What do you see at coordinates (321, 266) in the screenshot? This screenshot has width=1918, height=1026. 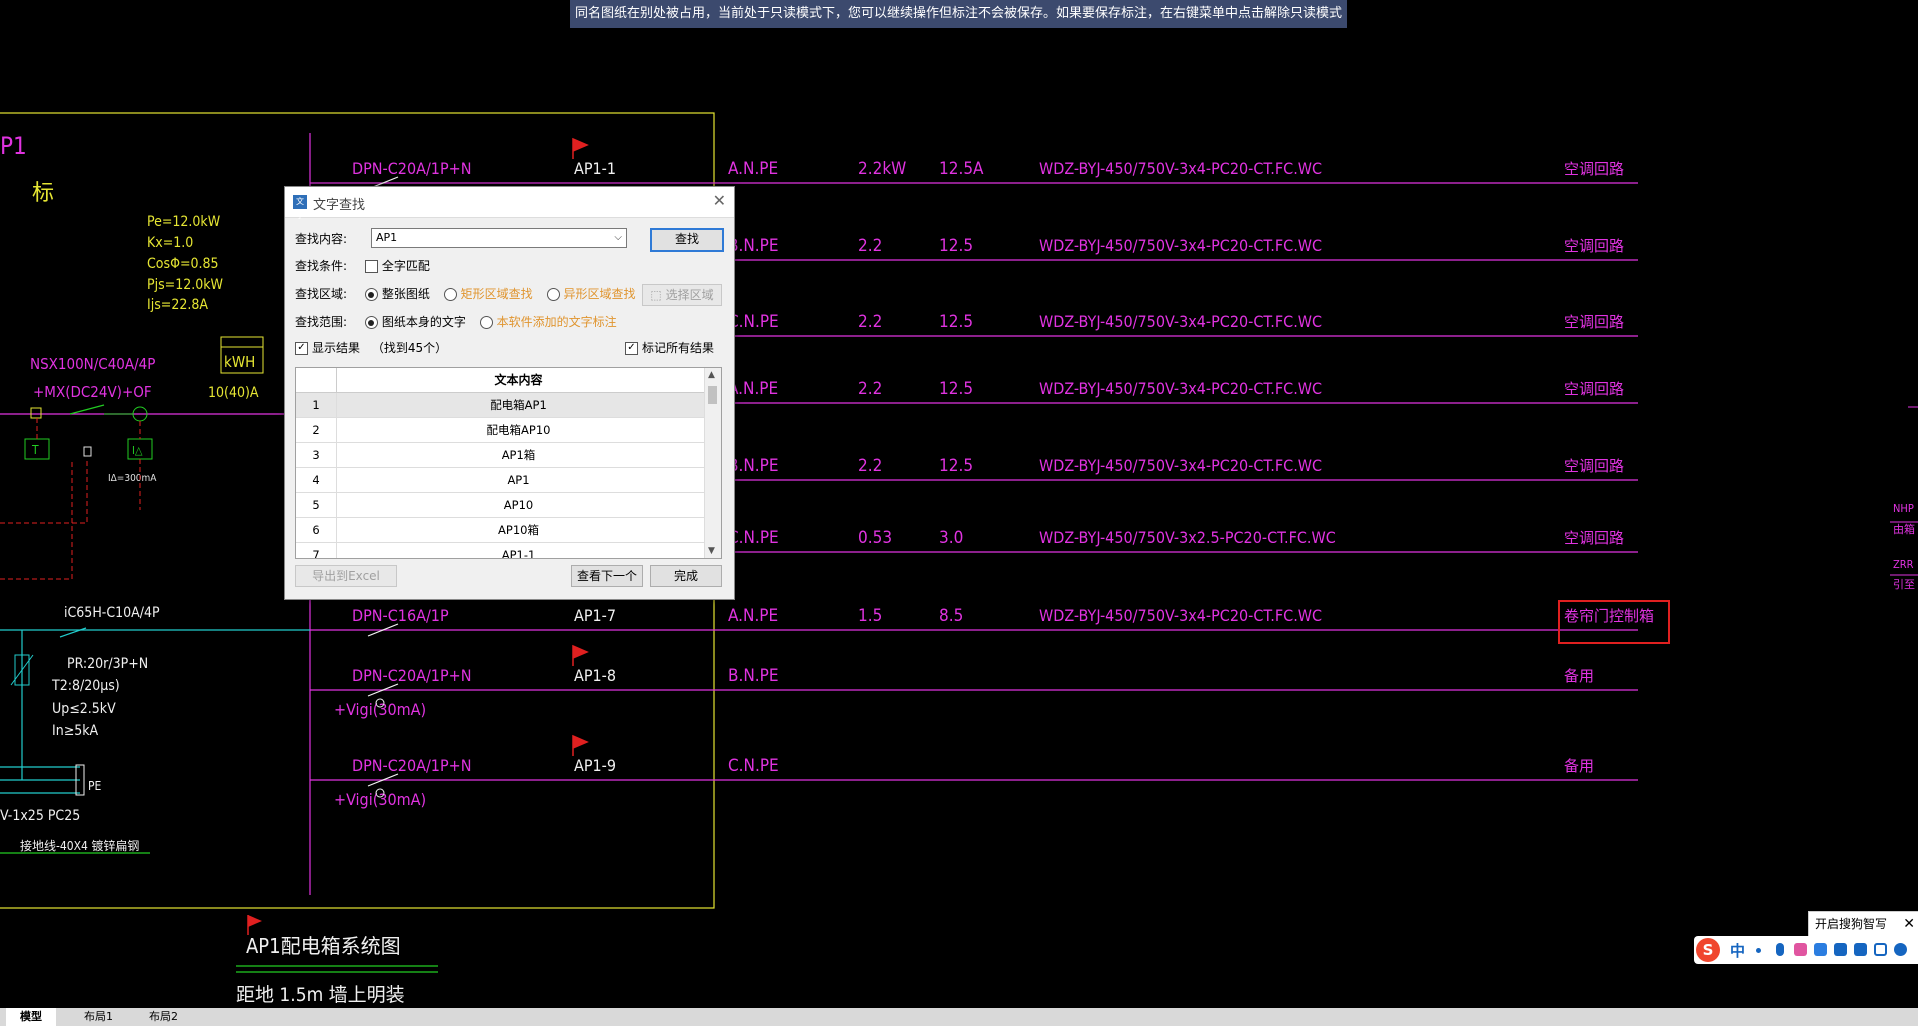 I see `condition-label: 查找条件:` at bounding box center [321, 266].